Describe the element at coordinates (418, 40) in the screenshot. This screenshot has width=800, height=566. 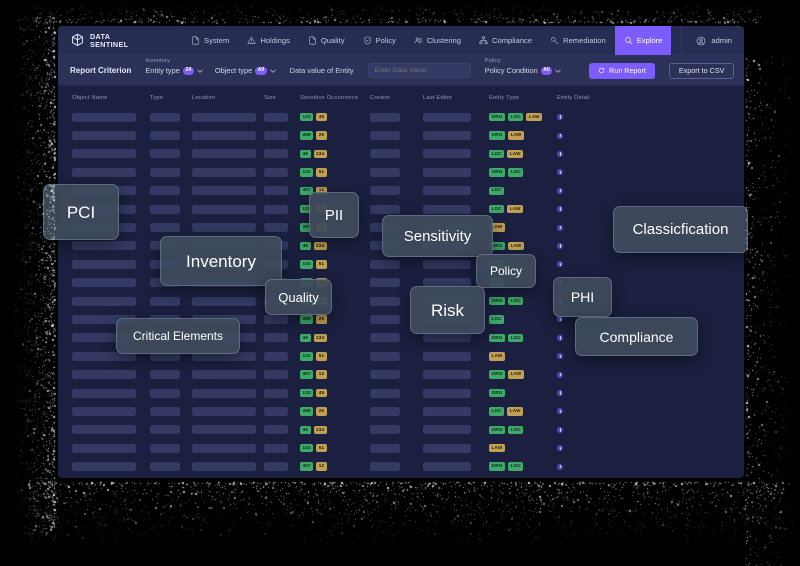
I see `people-icon` at that location.